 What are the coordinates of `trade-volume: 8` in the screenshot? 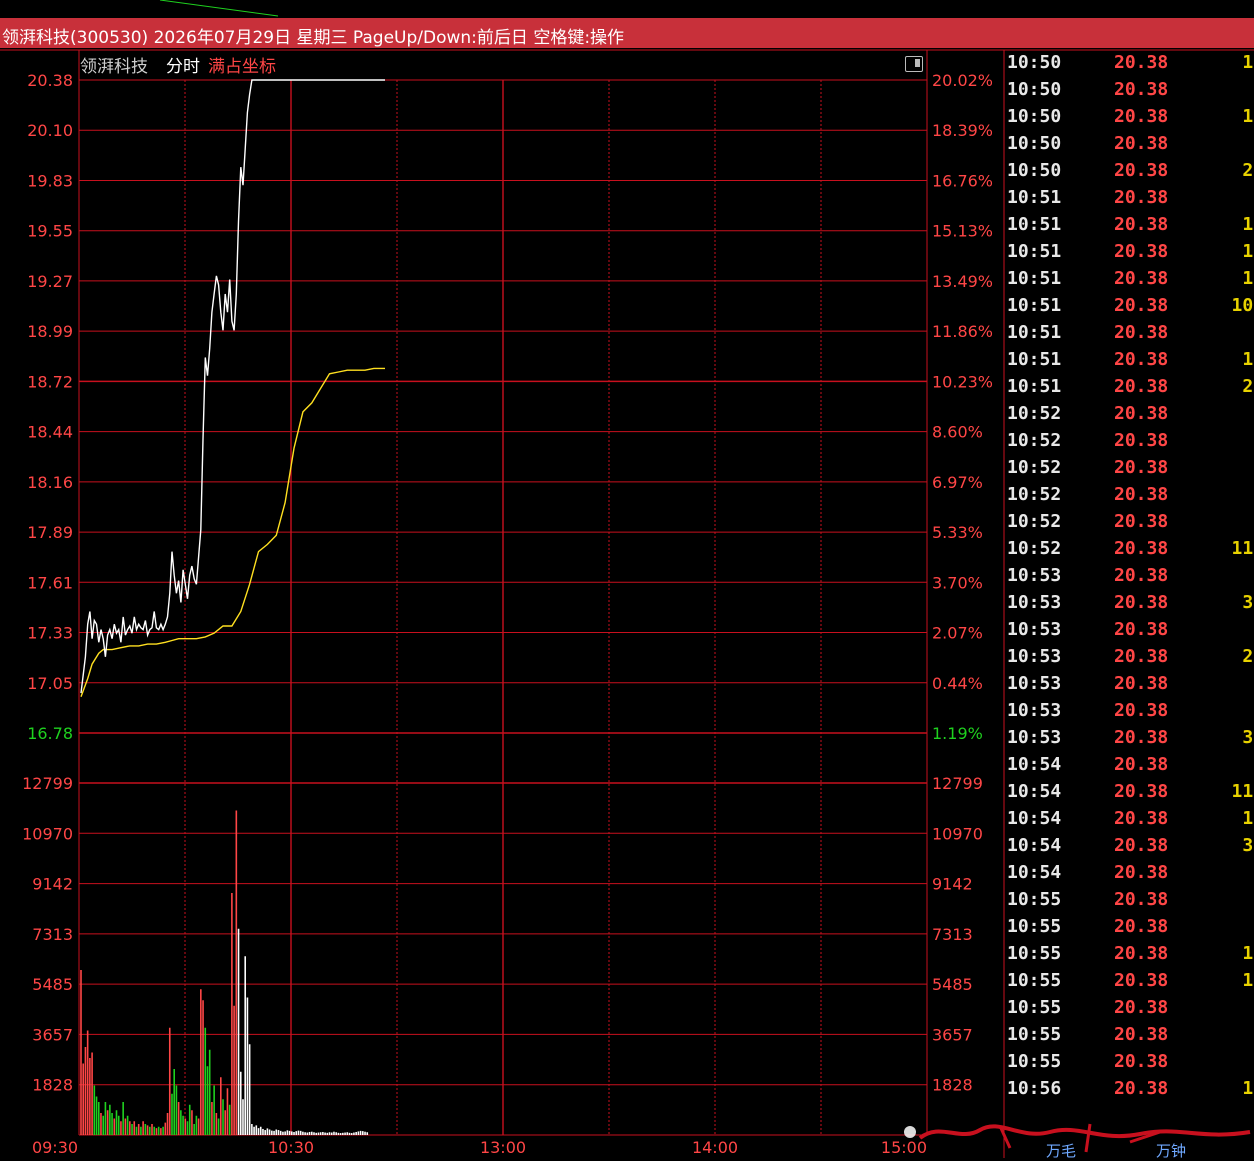 It's located at (1229, 1061).